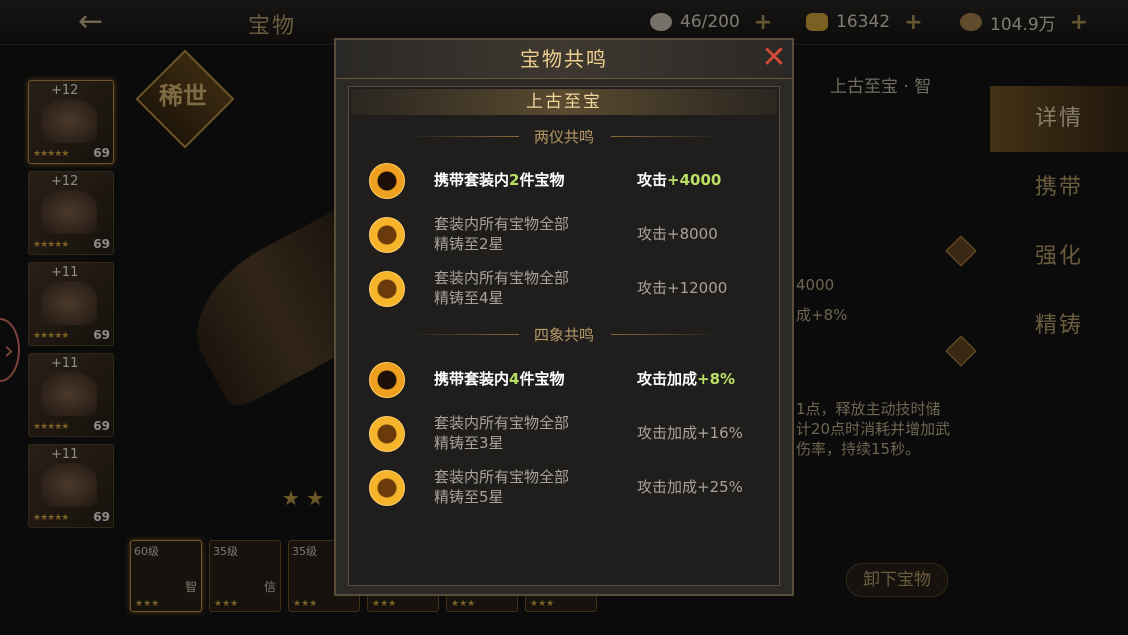 The width and height of the screenshot is (1128, 635). I want to click on effect-text: 攻击+4000, so click(679, 180).